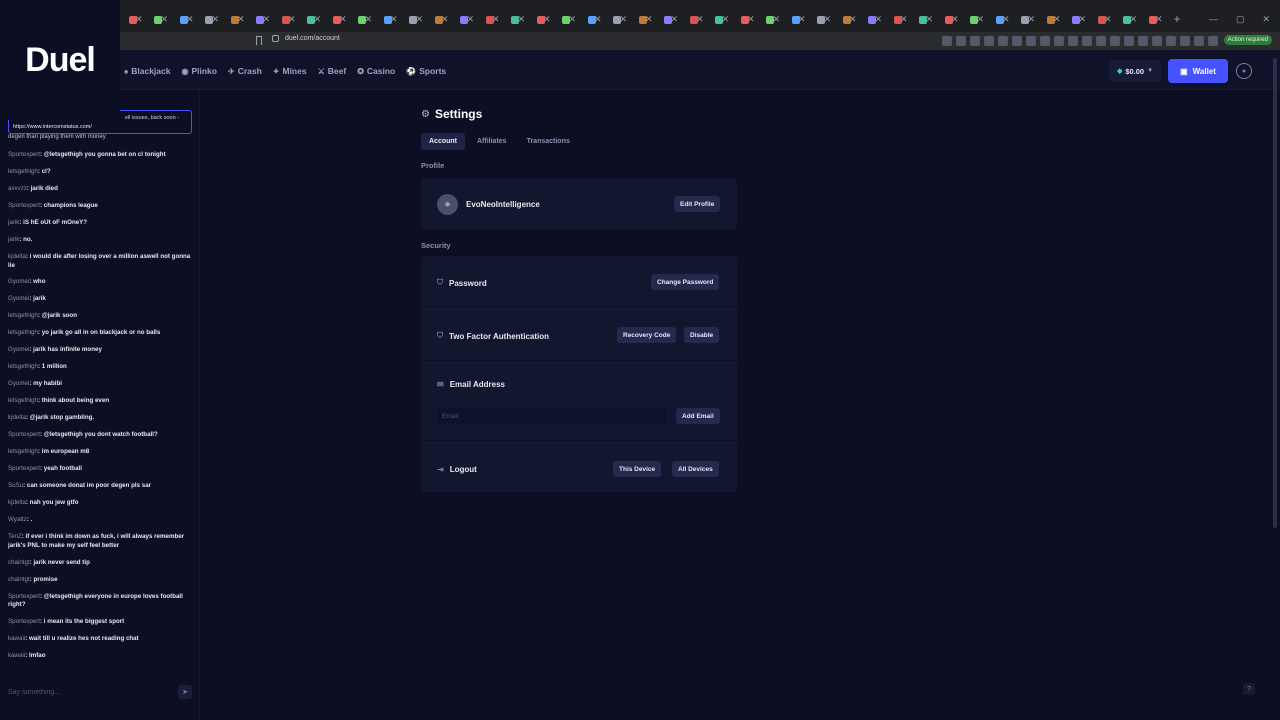 The height and width of the screenshot is (720, 1280). What do you see at coordinates (306, 38) in the screenshot?
I see `url-field: duel.com/account` at bounding box center [306, 38].